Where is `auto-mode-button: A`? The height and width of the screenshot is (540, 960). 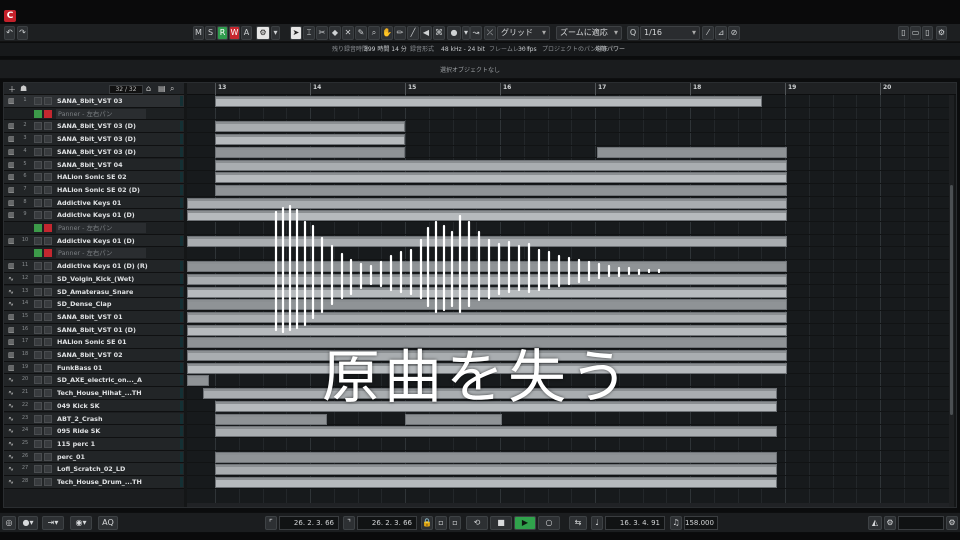 auto-mode-button: A is located at coordinates (246, 33).